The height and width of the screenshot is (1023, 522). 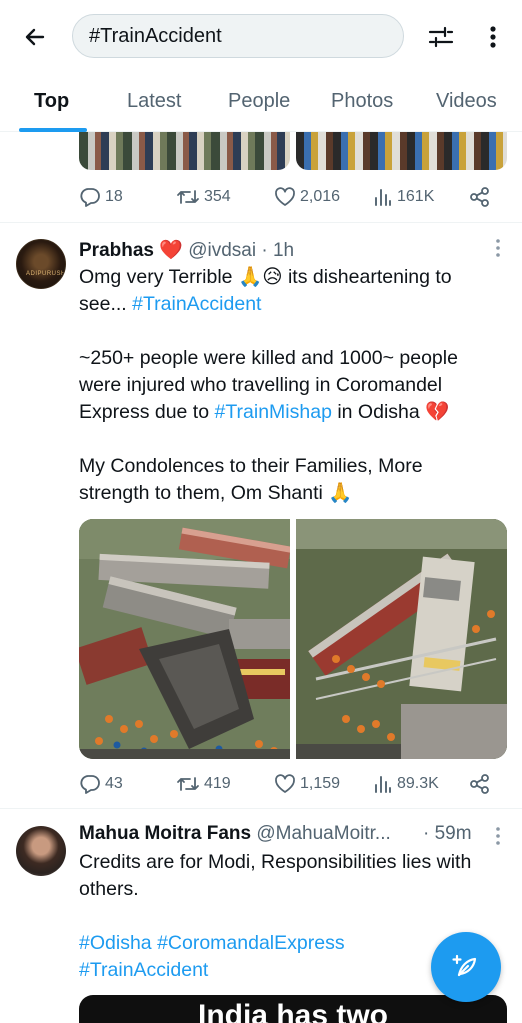 I want to click on retweet-button: 354, so click(x=203, y=197).